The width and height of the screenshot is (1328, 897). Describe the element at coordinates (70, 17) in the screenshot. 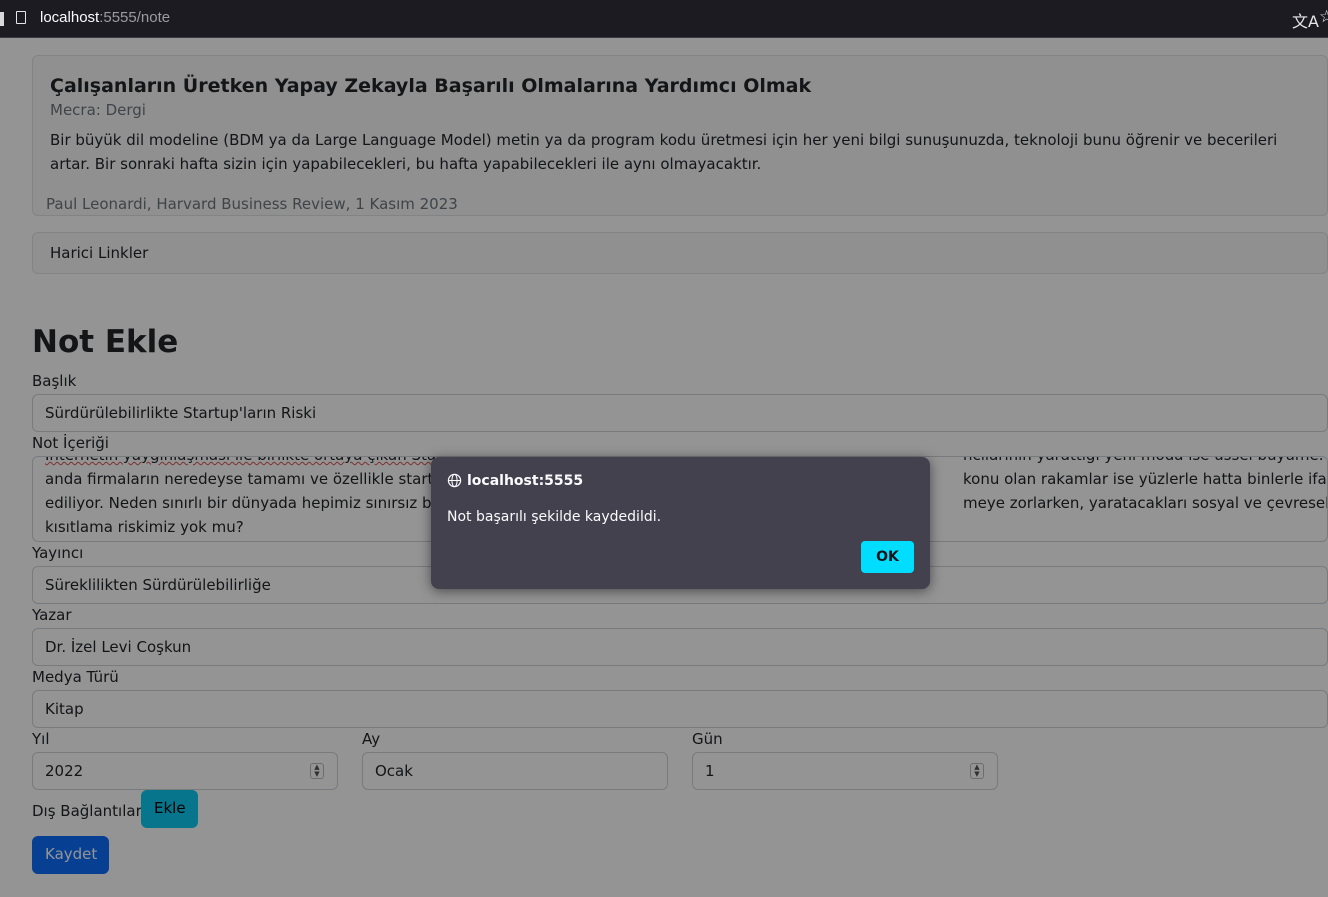

I see `url-host: localhost` at that location.